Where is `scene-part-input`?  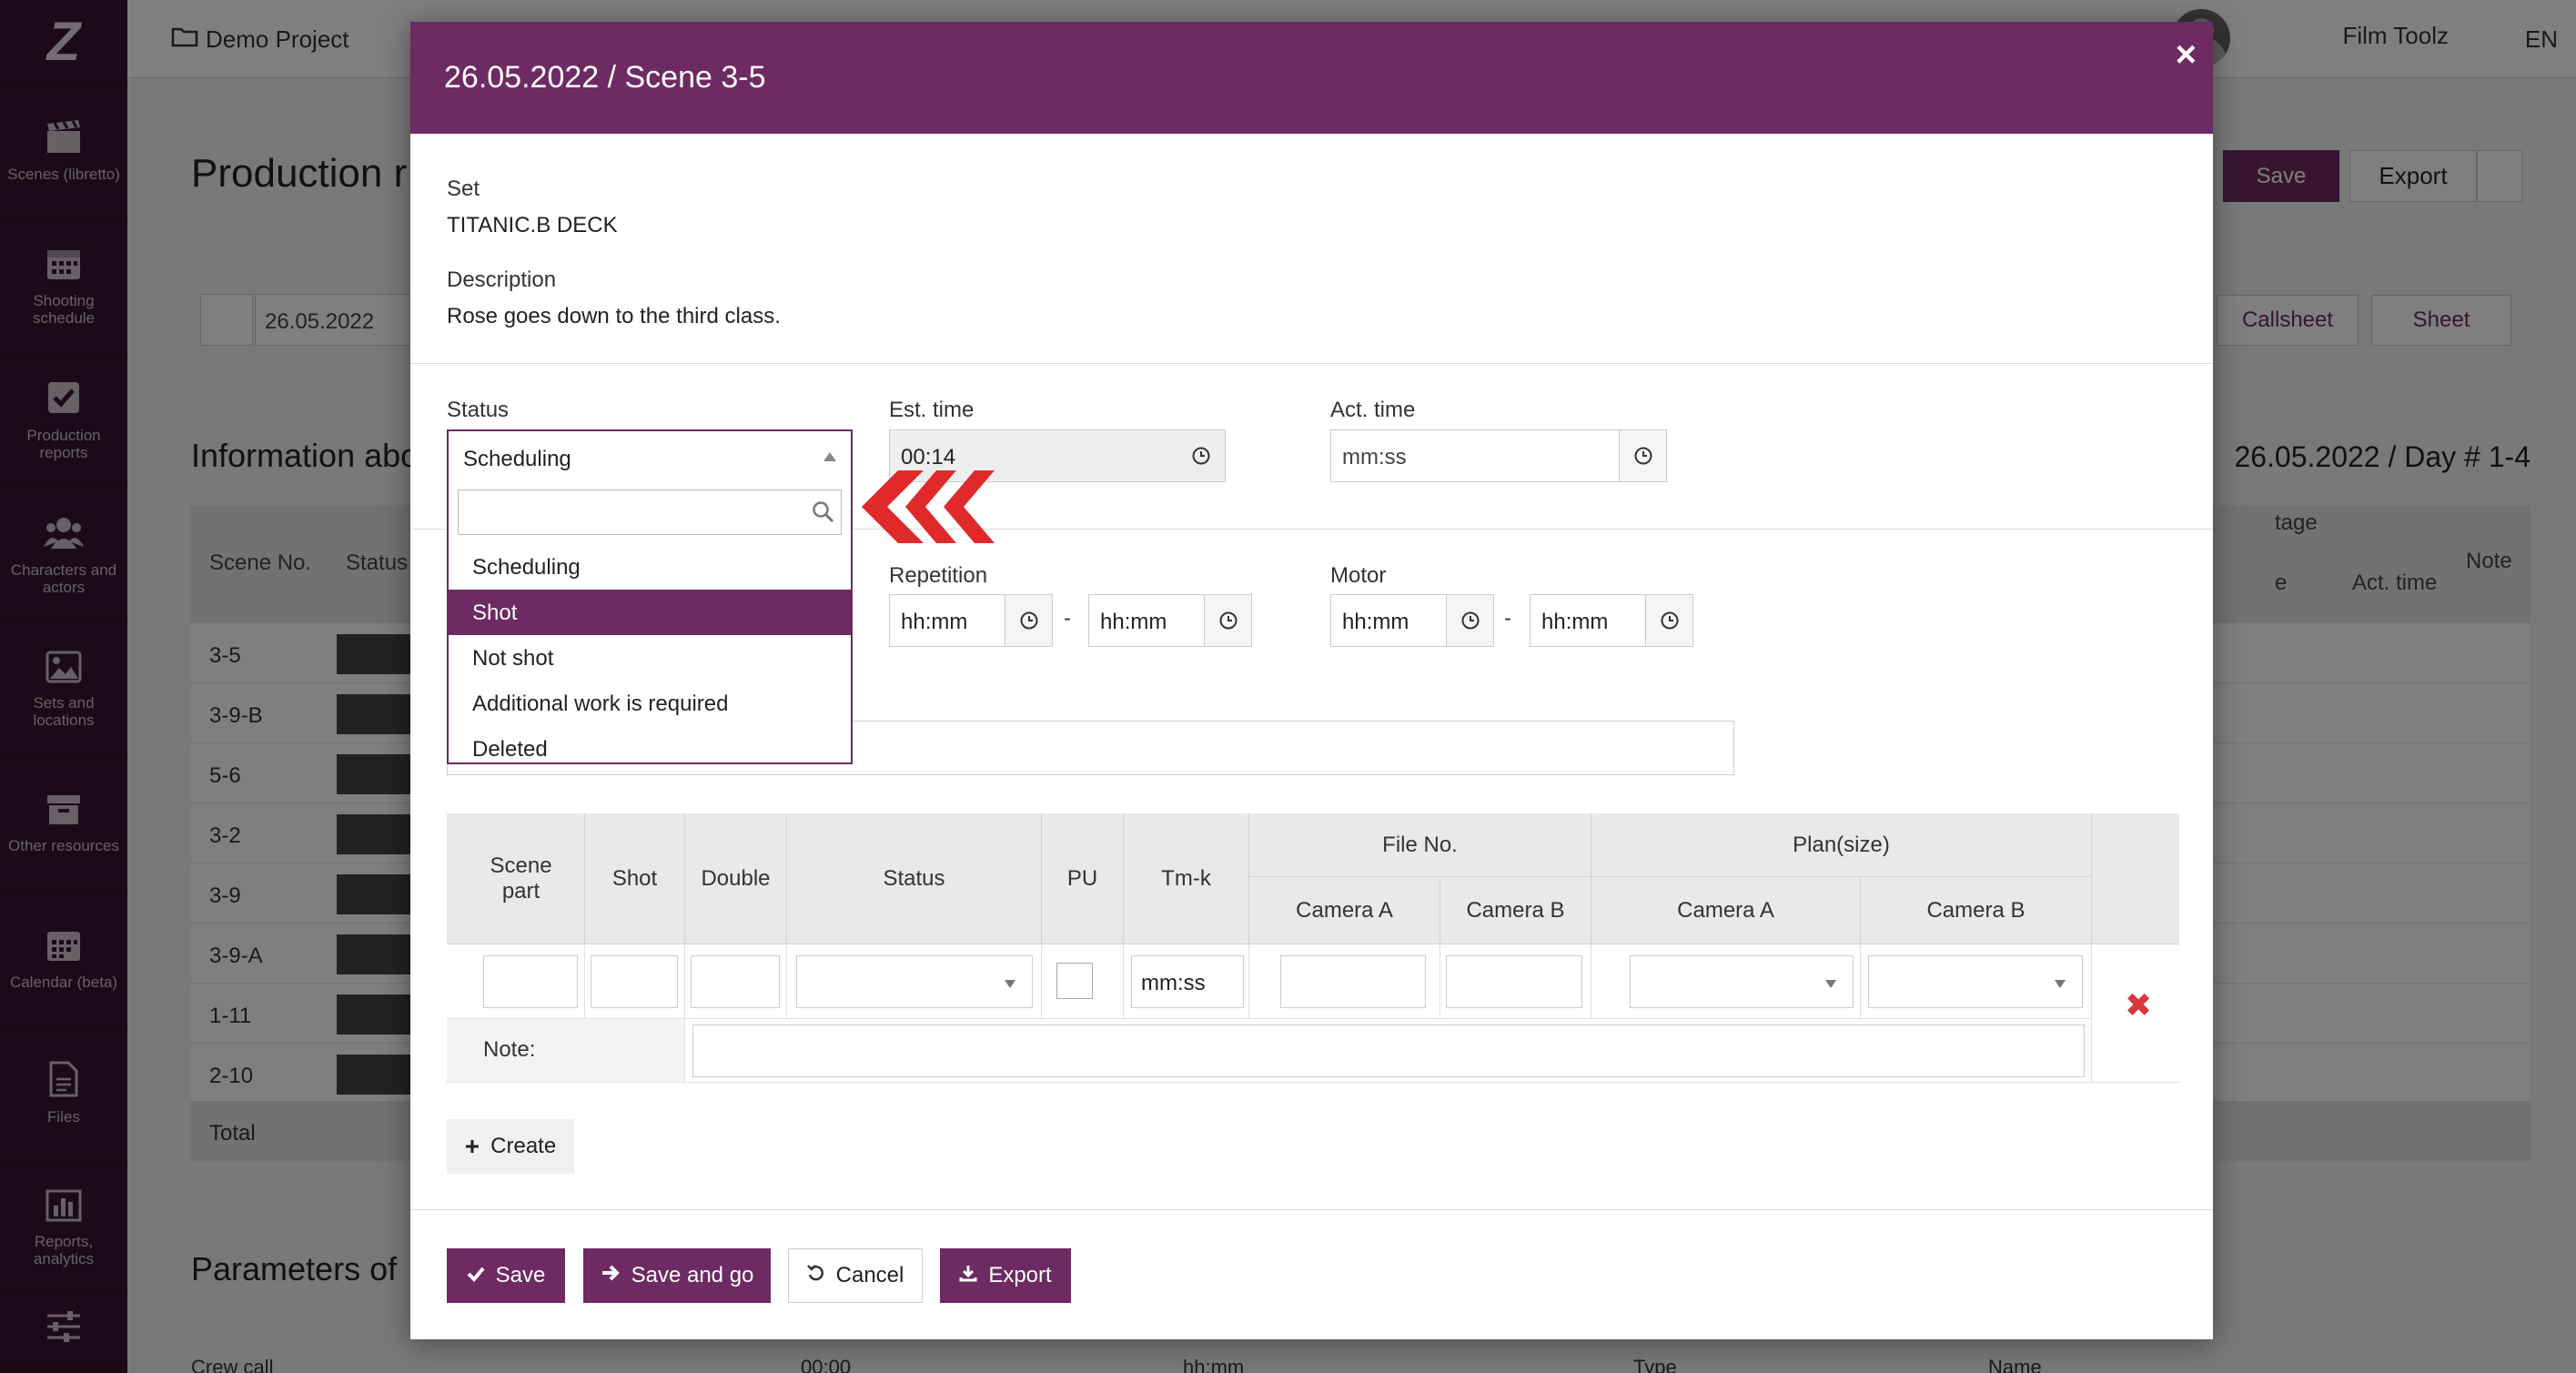
scene-part-input is located at coordinates (530, 981).